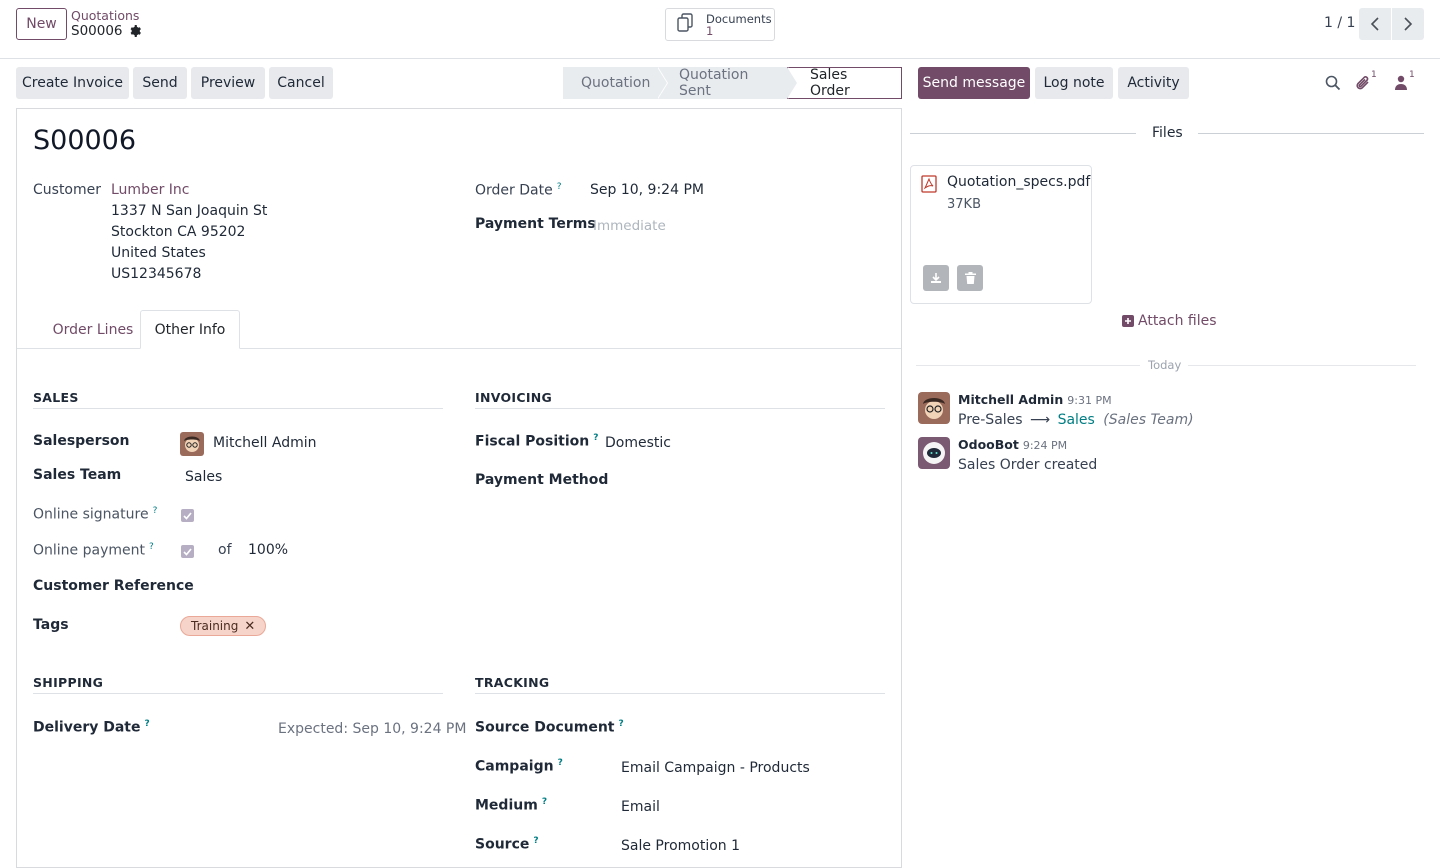 This screenshot has height=868, width=1440. I want to click on documents-smart-button: Documents 1, so click(720, 24).